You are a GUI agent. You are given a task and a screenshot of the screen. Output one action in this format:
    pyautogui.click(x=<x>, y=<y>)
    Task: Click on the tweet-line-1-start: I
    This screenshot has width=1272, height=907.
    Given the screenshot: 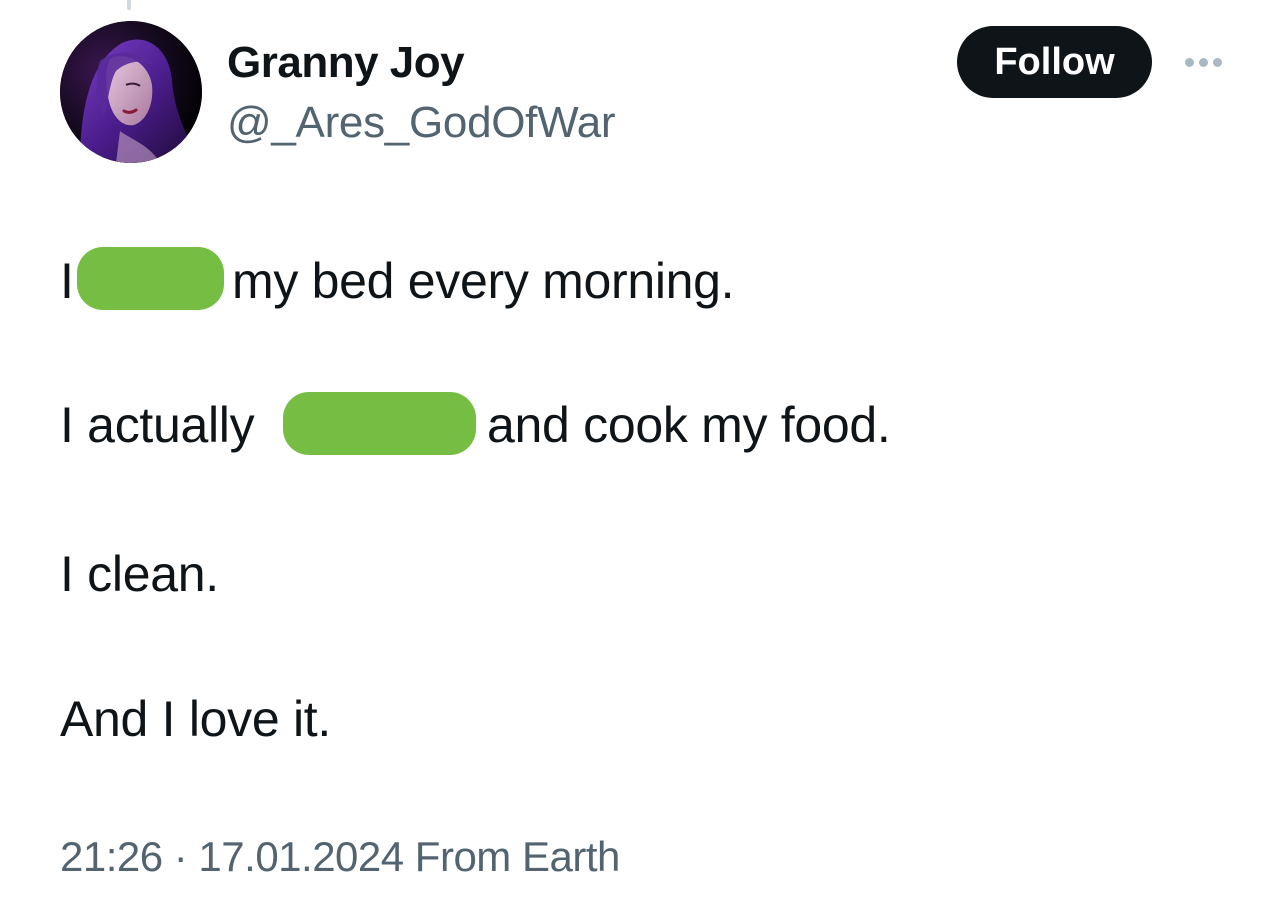 What is the action you would take?
    pyautogui.click(x=67, y=281)
    